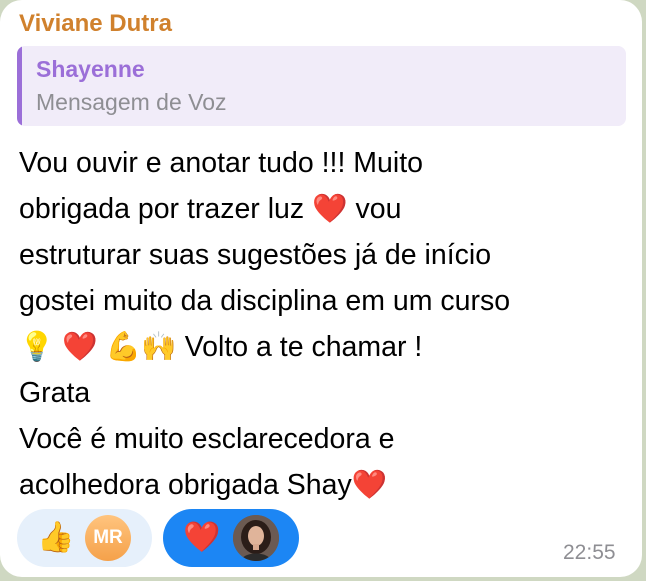 This screenshot has height=581, width=646. I want to click on reply-author: Shayenne, so click(90, 69).